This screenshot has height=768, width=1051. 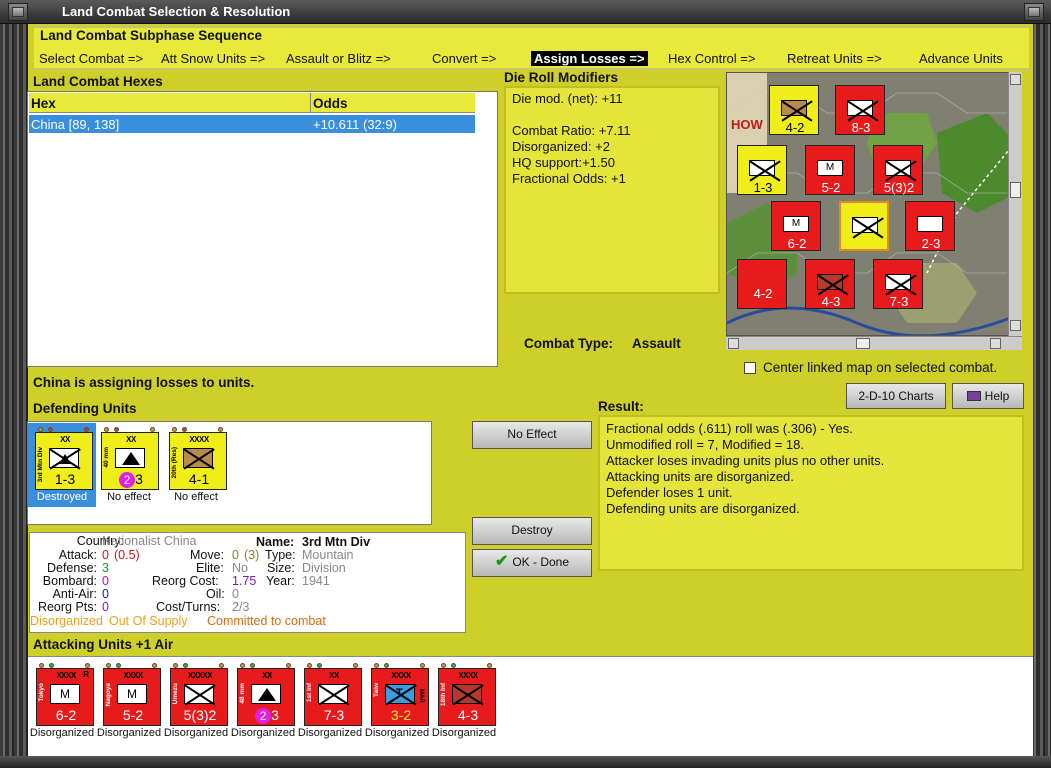 I want to click on combat-type-label: Combat Type:, so click(x=569, y=343).